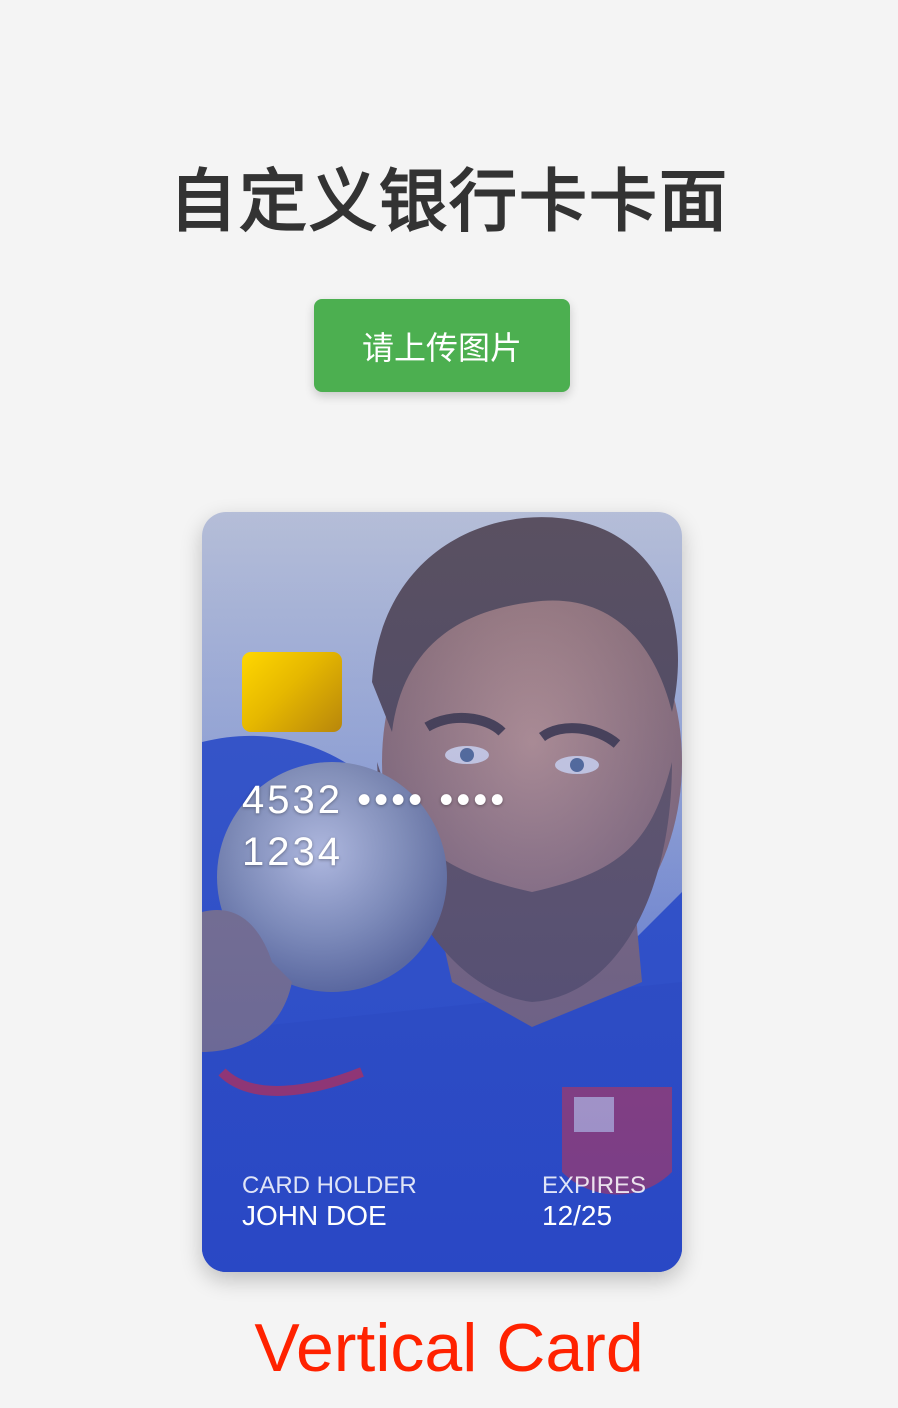 This screenshot has width=898, height=1408. What do you see at coordinates (448, 202) in the screenshot?
I see `page-title: 自定义银行卡卡面` at bounding box center [448, 202].